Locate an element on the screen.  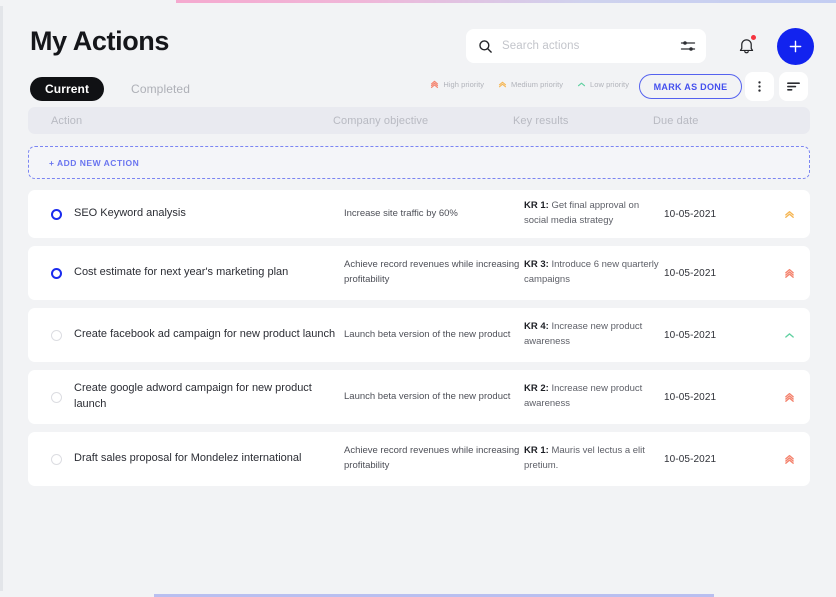
notification-badge-dot is located at coordinates (753, 37).